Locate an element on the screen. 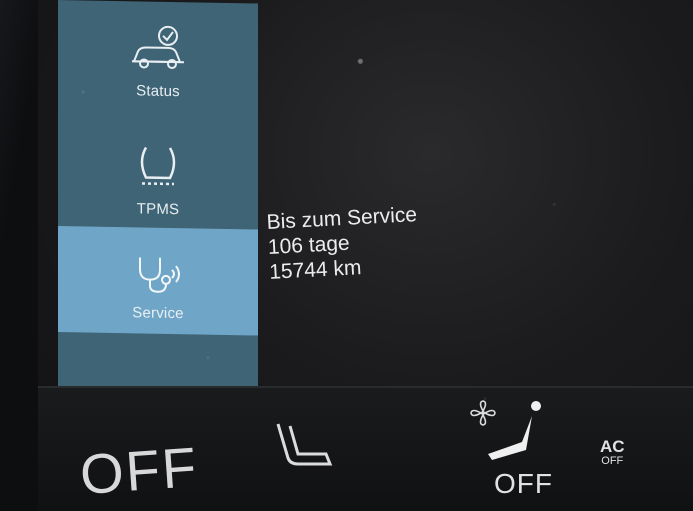 The height and width of the screenshot is (511, 693). ac-label: AC is located at coordinates (612, 446).